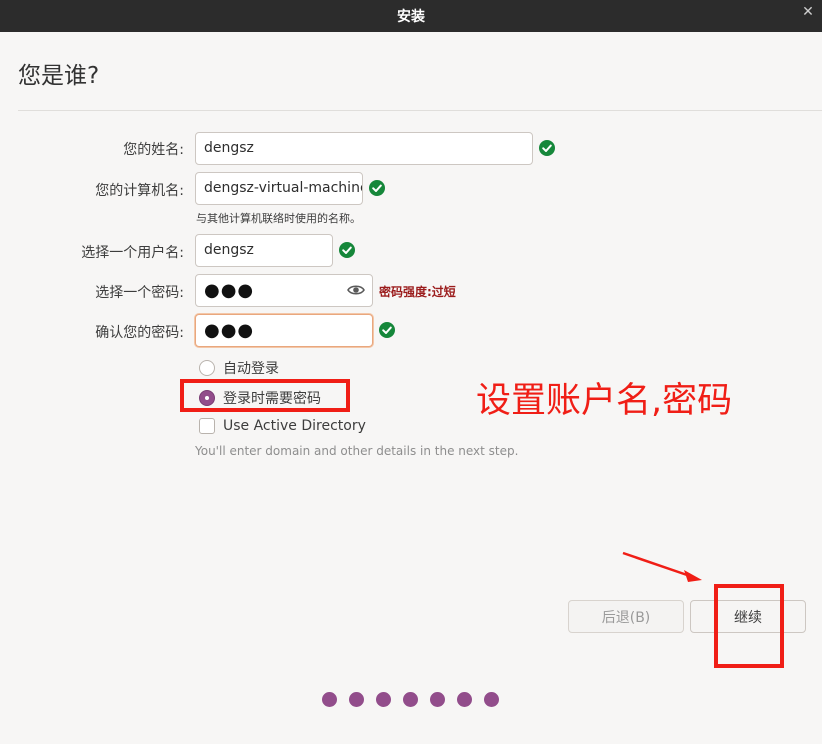 This screenshot has height=744, width=822. Describe the element at coordinates (229, 290) in the screenshot. I see `password-value: ●●●` at that location.